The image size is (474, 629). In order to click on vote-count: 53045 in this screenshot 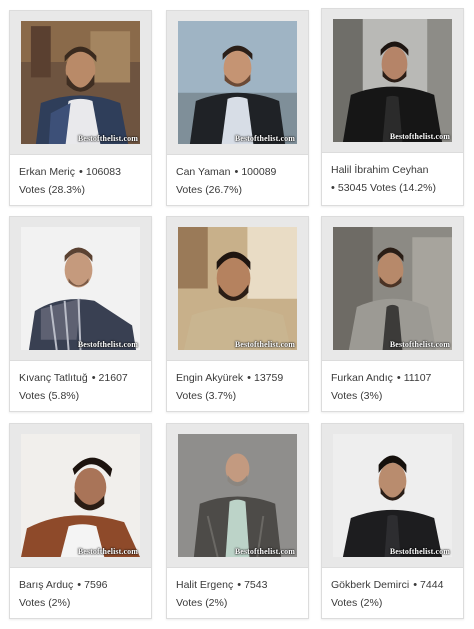, I will do `click(352, 188)`.